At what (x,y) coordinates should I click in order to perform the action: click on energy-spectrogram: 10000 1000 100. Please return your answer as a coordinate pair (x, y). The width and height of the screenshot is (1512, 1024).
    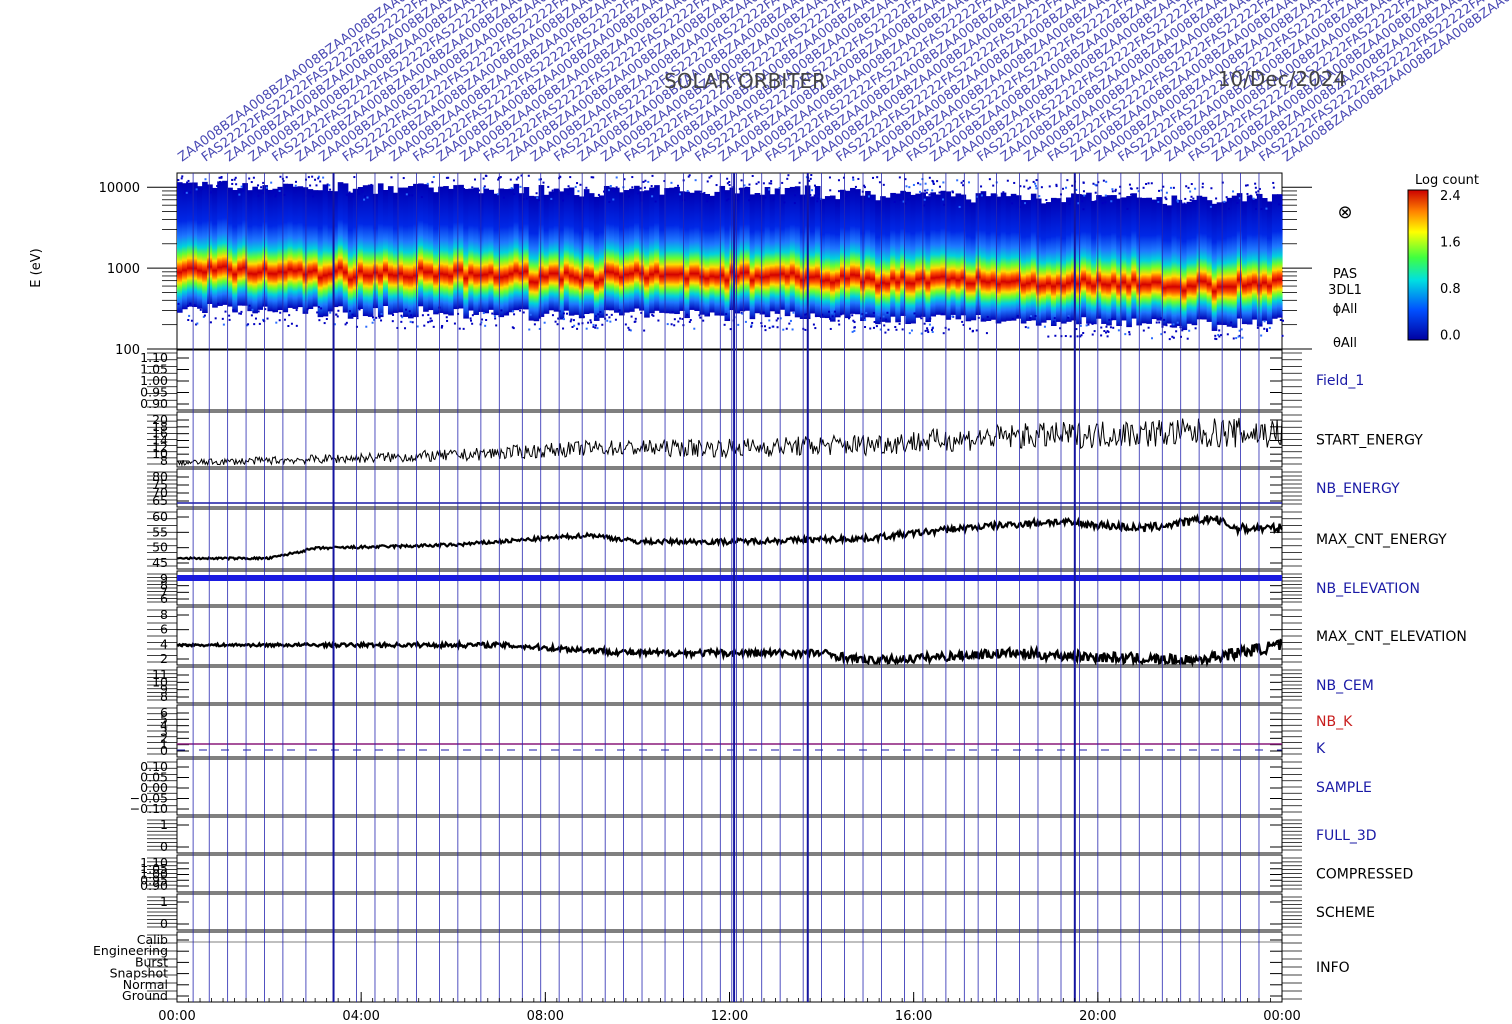
    Looking at the image, I should click on (705, 266).